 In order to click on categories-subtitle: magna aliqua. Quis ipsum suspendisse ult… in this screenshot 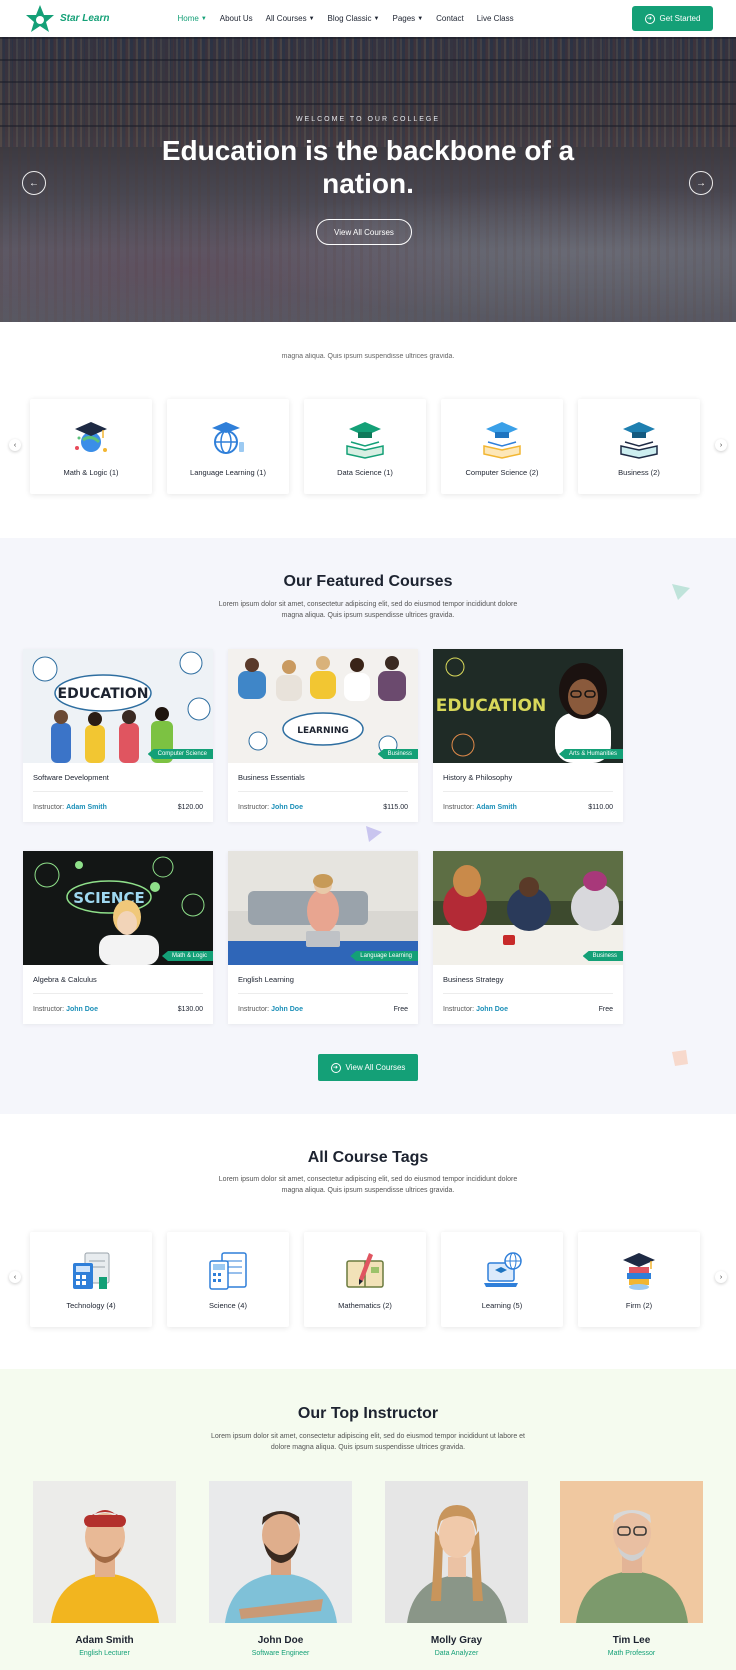, I will do `click(368, 356)`.